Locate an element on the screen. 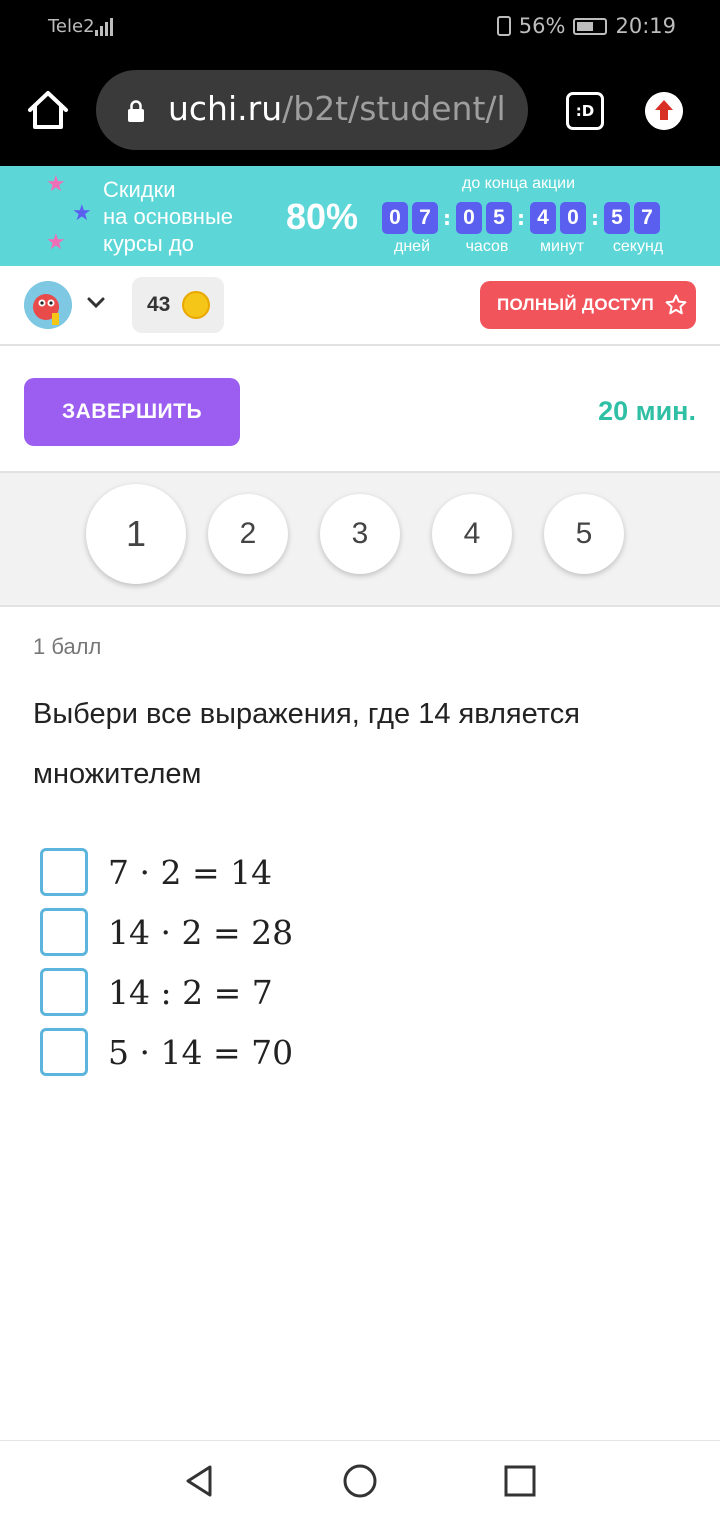 Image resolution: width=720 pixels, height=1520 pixels. lock-icon is located at coordinates (136, 111).